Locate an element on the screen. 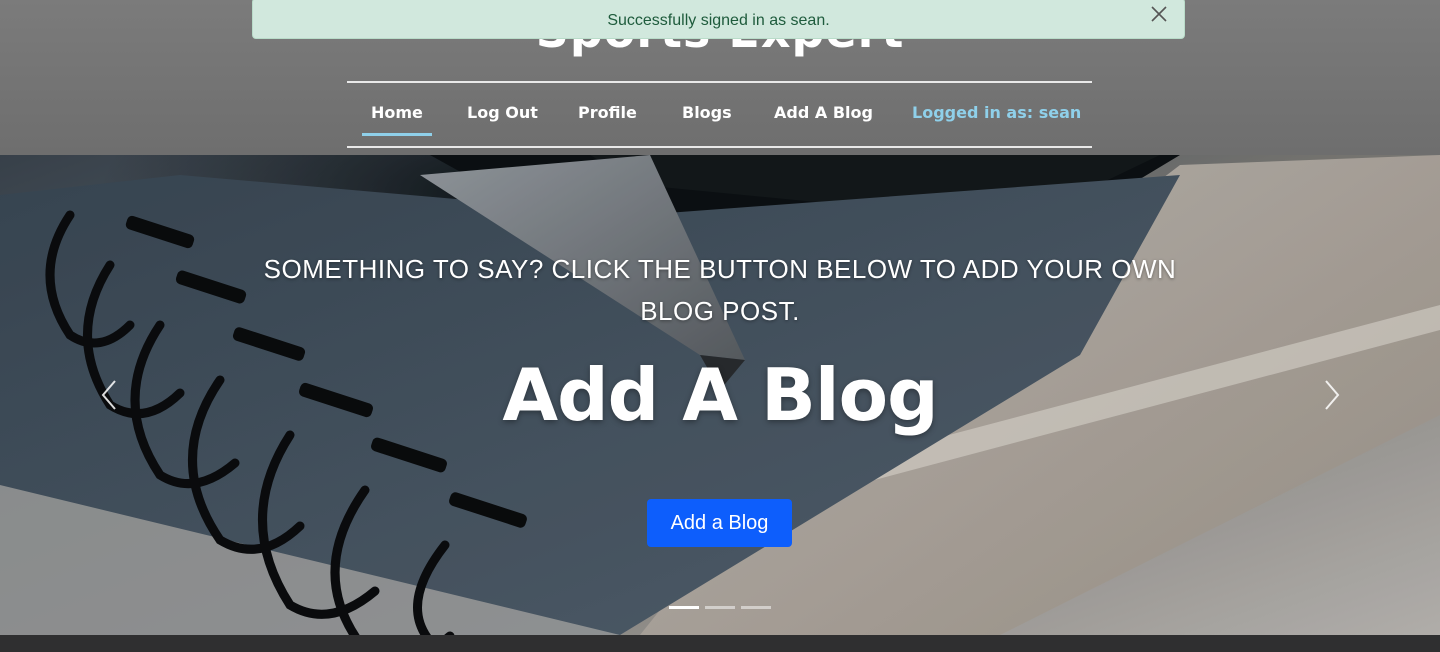 The height and width of the screenshot is (652, 1440). success-alert: Successfully signed in as sean. is located at coordinates (718, 19).